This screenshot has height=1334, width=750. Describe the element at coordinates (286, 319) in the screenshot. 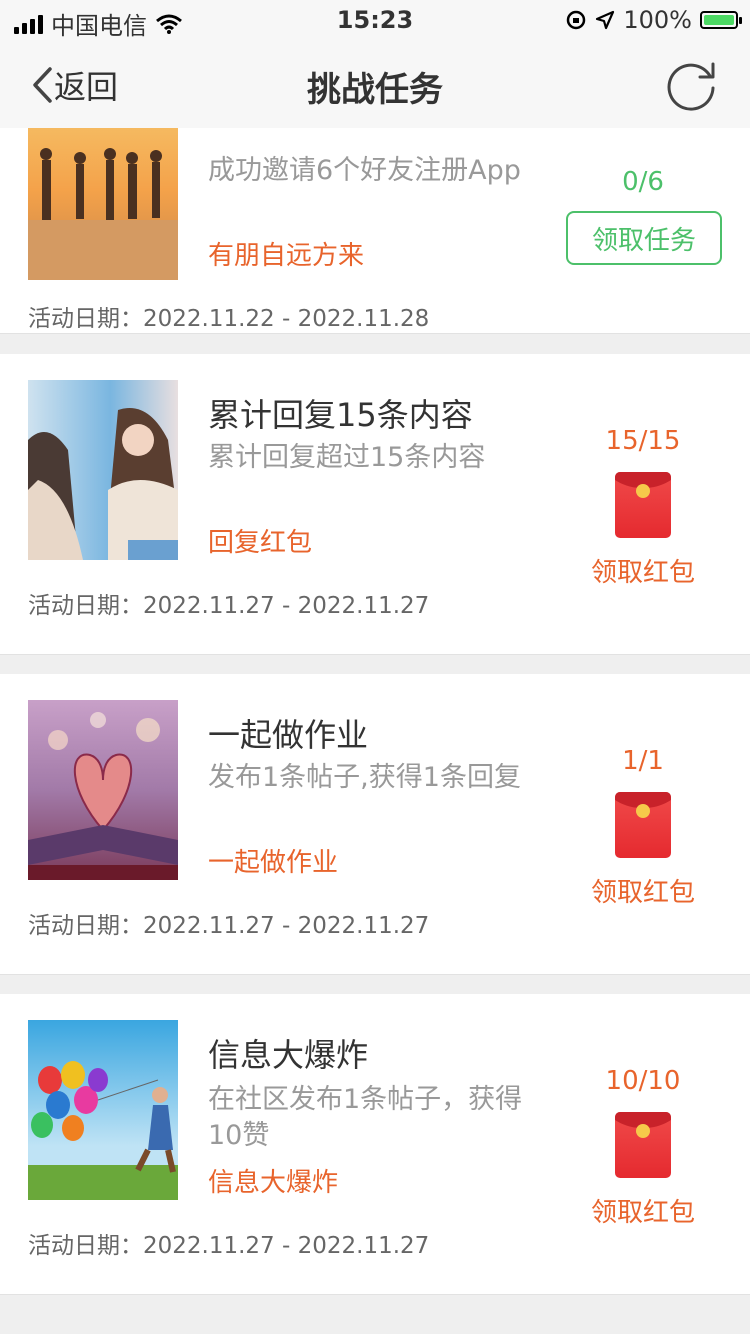

I see `date-range: 2022.11.22 - 2022.11.28` at that location.